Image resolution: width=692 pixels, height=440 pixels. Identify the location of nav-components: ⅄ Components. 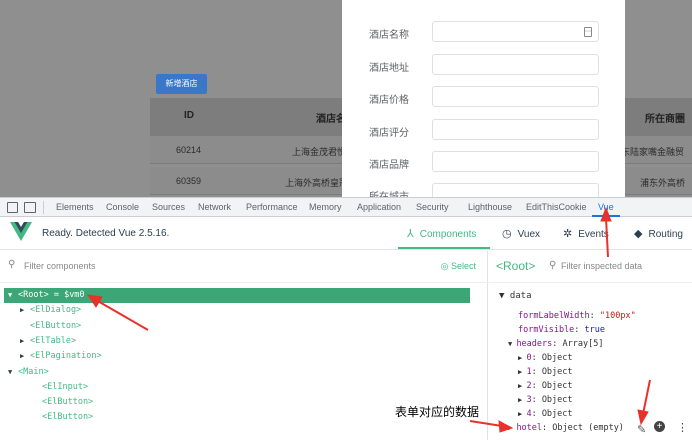
(441, 233).